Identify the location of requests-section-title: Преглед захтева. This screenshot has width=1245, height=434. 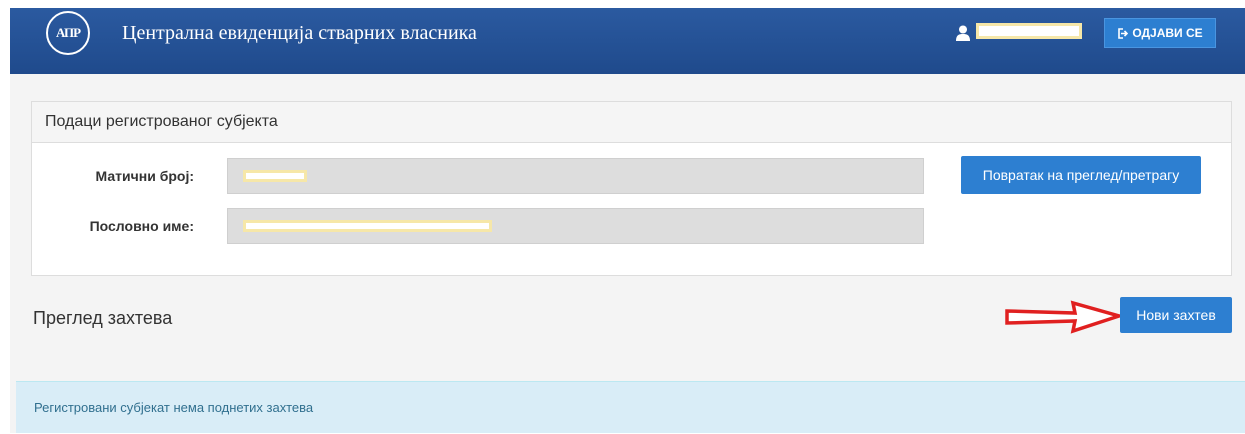
(103, 318).